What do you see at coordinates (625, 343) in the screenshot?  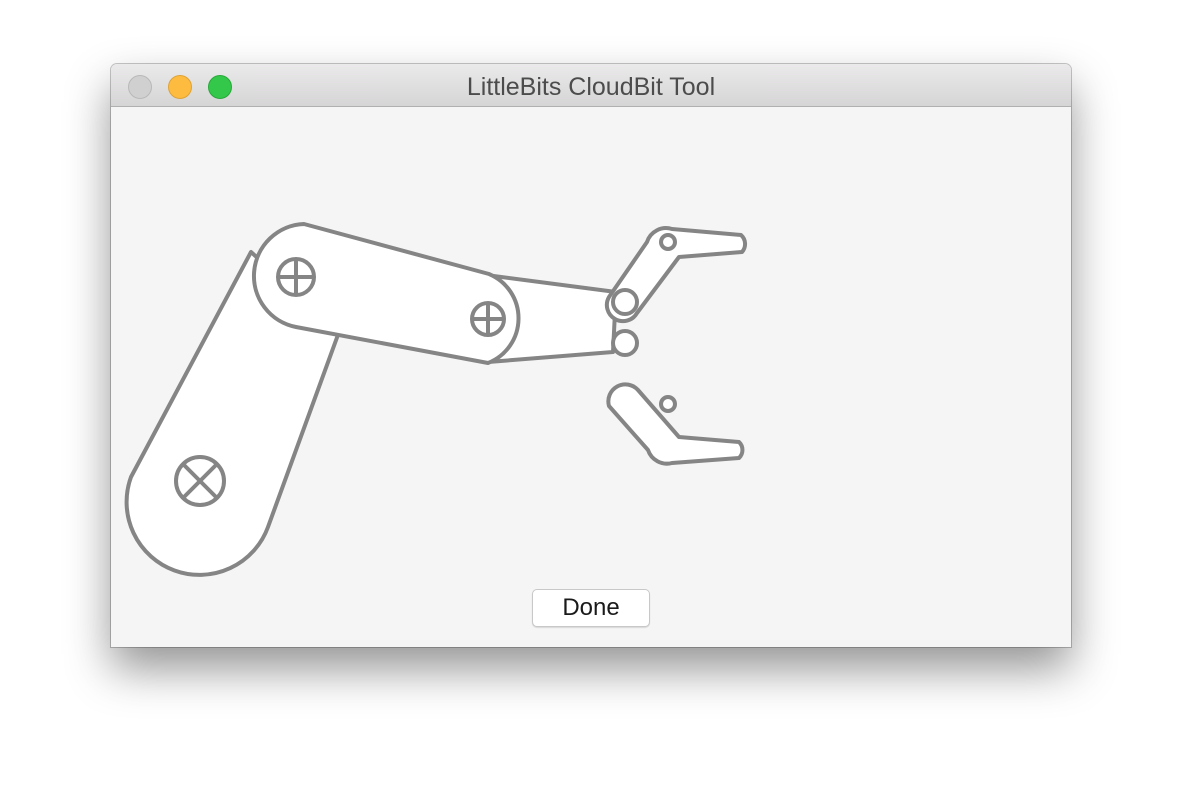 I see `claw-pivot-lower-icon` at bounding box center [625, 343].